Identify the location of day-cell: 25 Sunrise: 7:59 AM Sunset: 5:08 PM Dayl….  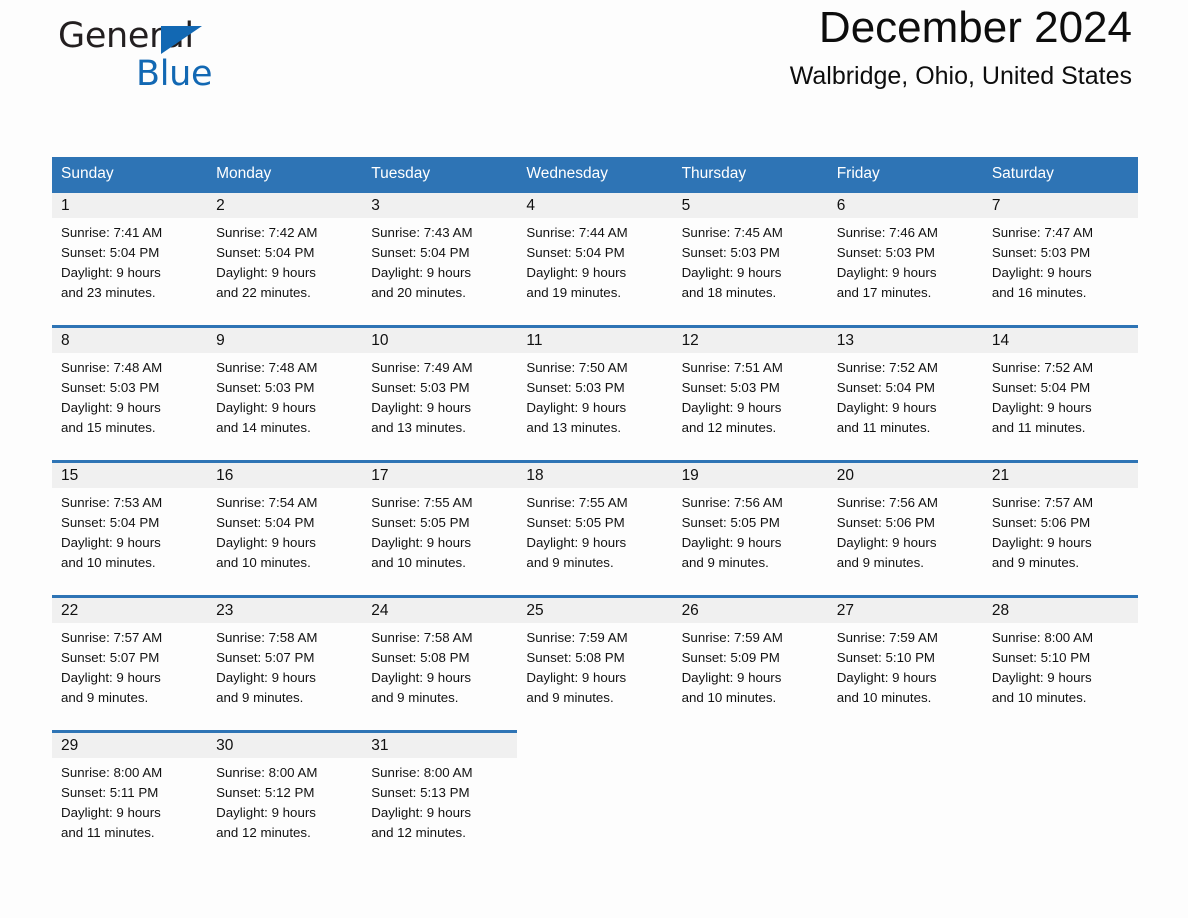
(595, 662).